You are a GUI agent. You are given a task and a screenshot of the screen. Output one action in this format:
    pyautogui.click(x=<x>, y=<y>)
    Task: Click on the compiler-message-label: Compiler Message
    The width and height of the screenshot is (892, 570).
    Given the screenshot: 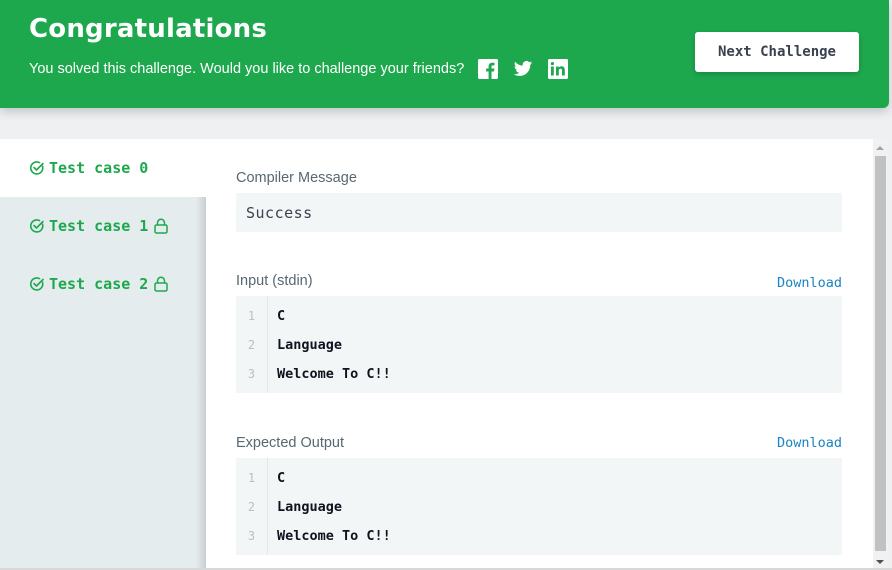 What is the action you would take?
    pyautogui.click(x=296, y=178)
    